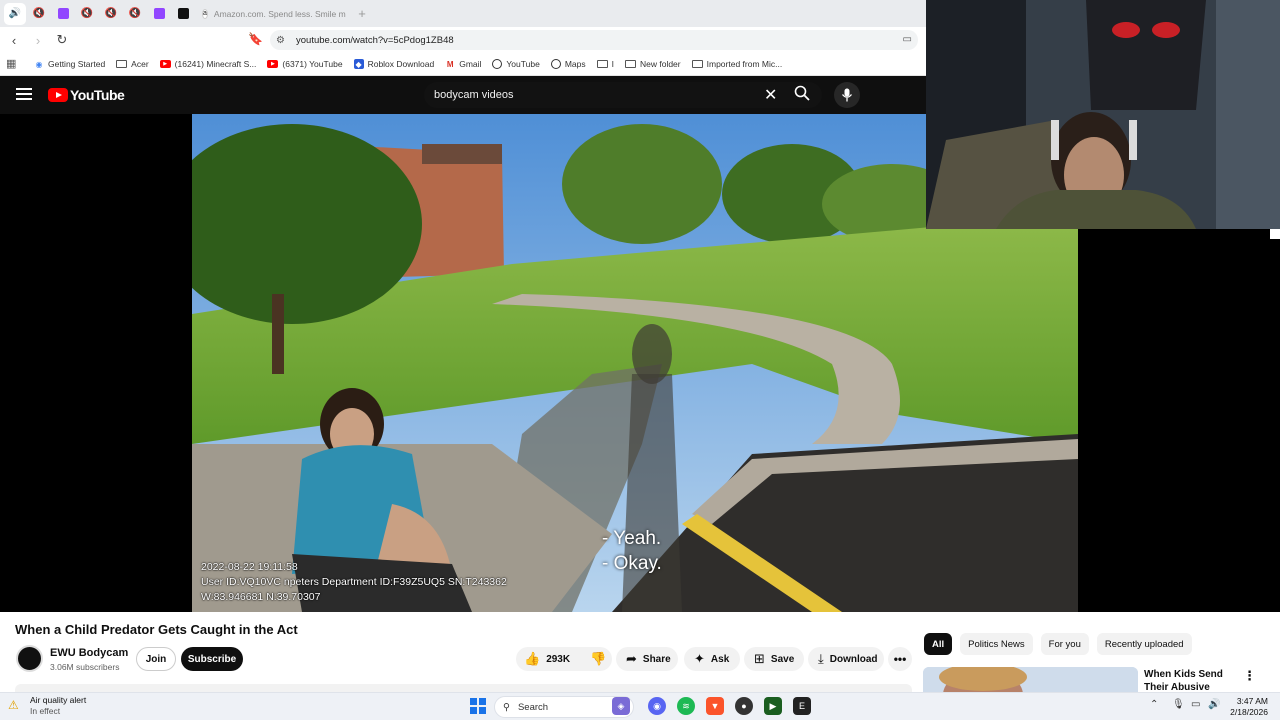  What do you see at coordinates (558, 659) in the screenshot?
I see `like-count: 293K` at bounding box center [558, 659].